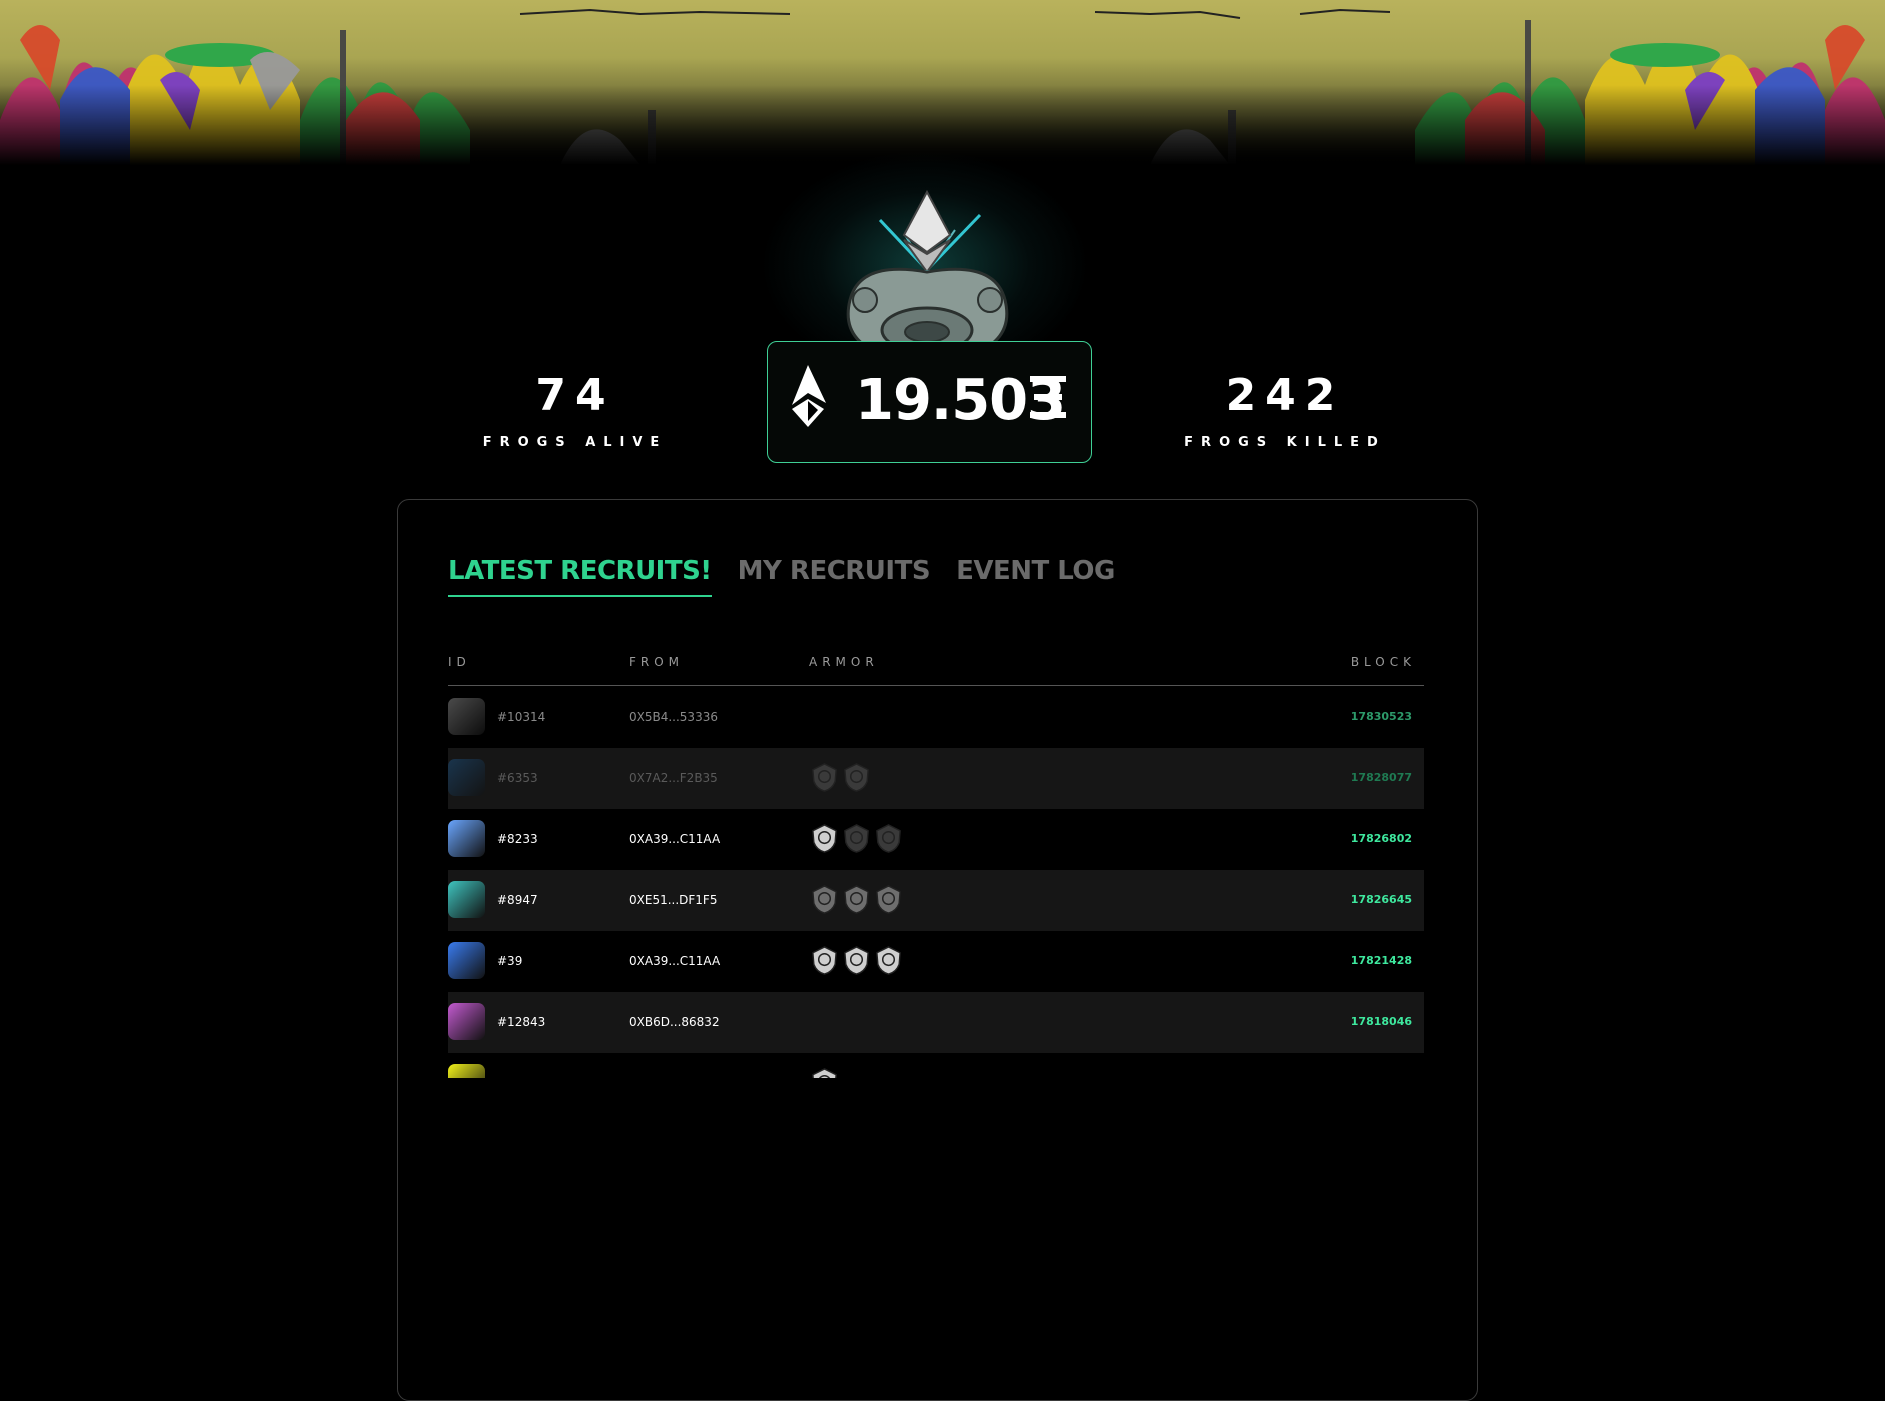  Describe the element at coordinates (1381, 716) in the screenshot. I see `row-block-link: 17830523` at that location.